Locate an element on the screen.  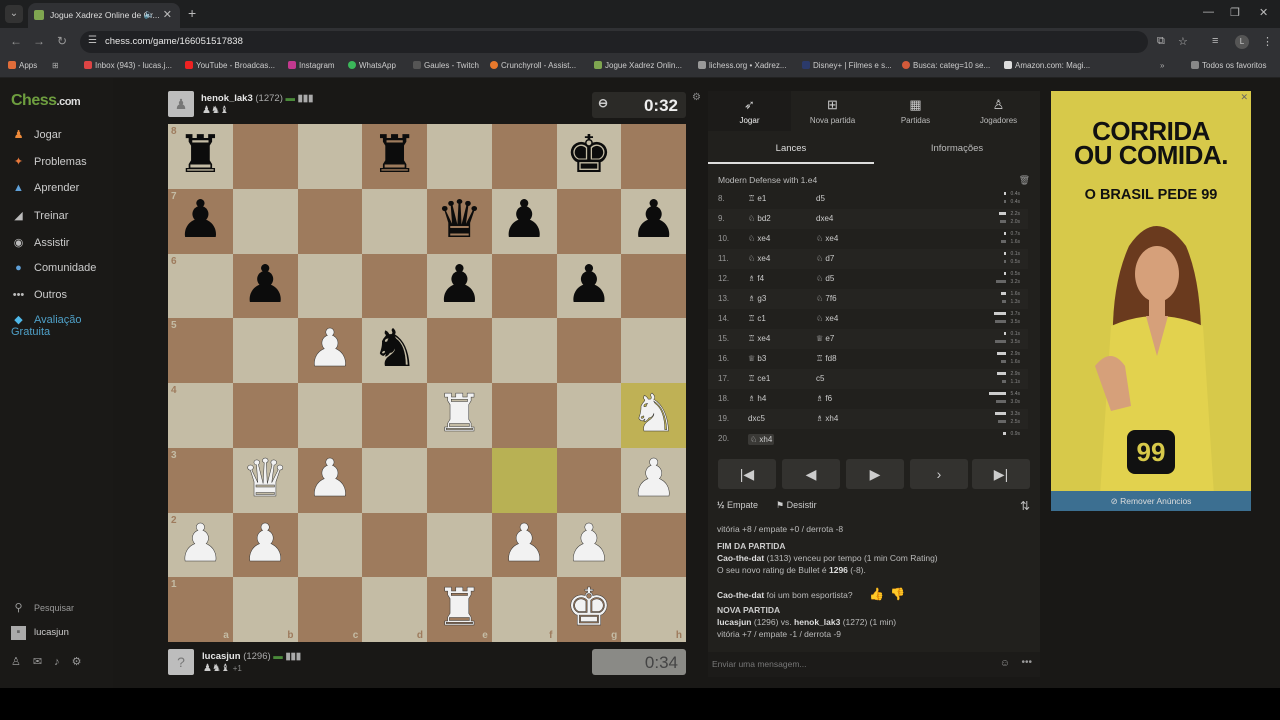
square-c1: c is located at coordinates (330, 609).